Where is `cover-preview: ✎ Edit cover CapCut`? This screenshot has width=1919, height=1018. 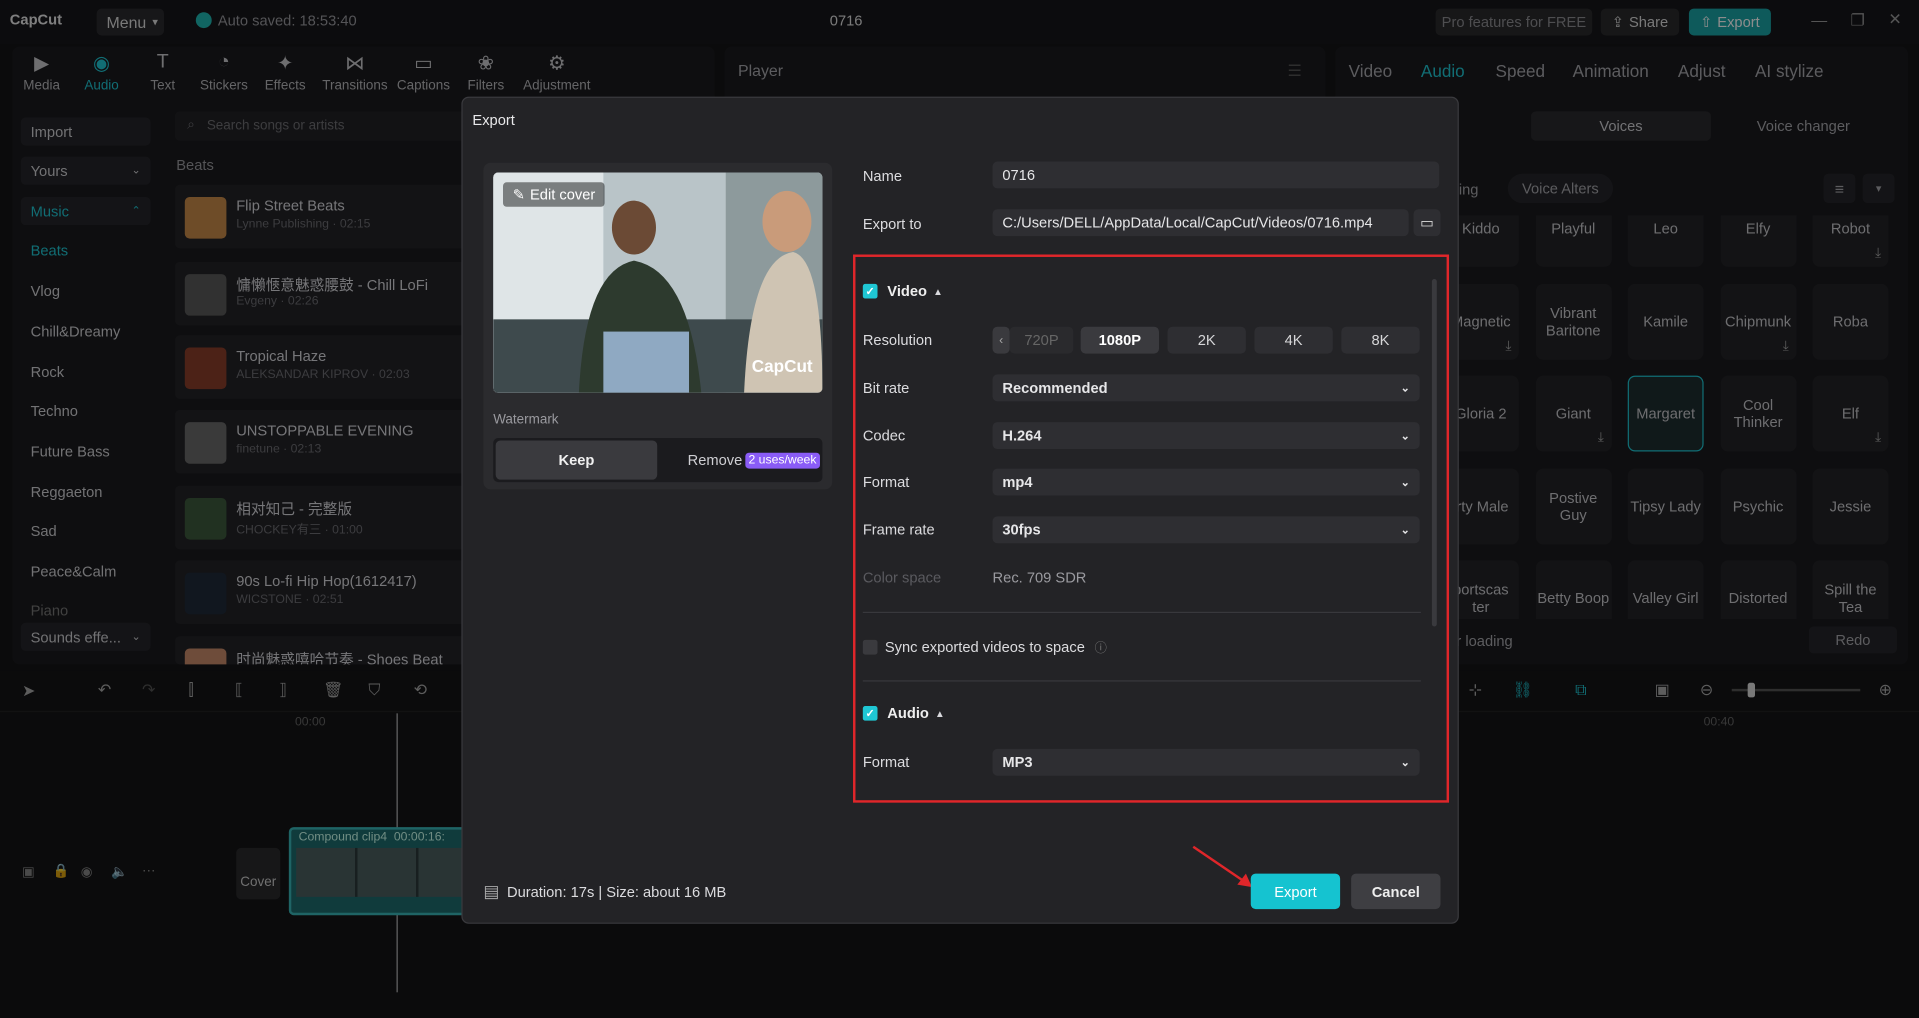 cover-preview: ✎ Edit cover CapCut is located at coordinates (658, 282).